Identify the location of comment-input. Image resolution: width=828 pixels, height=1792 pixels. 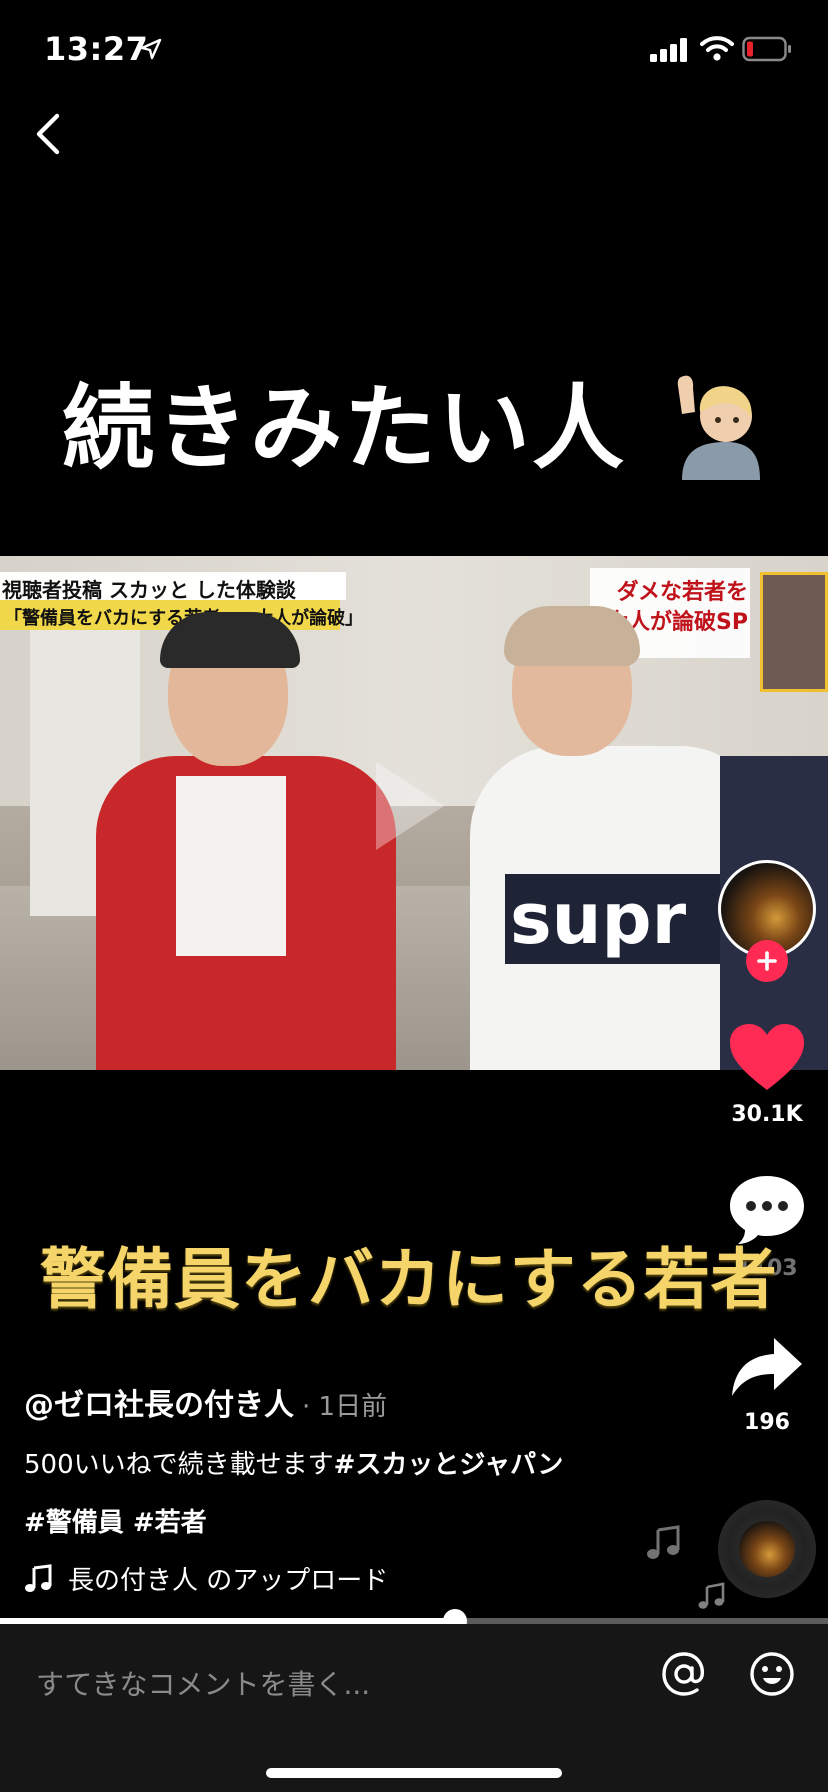
(316, 1684).